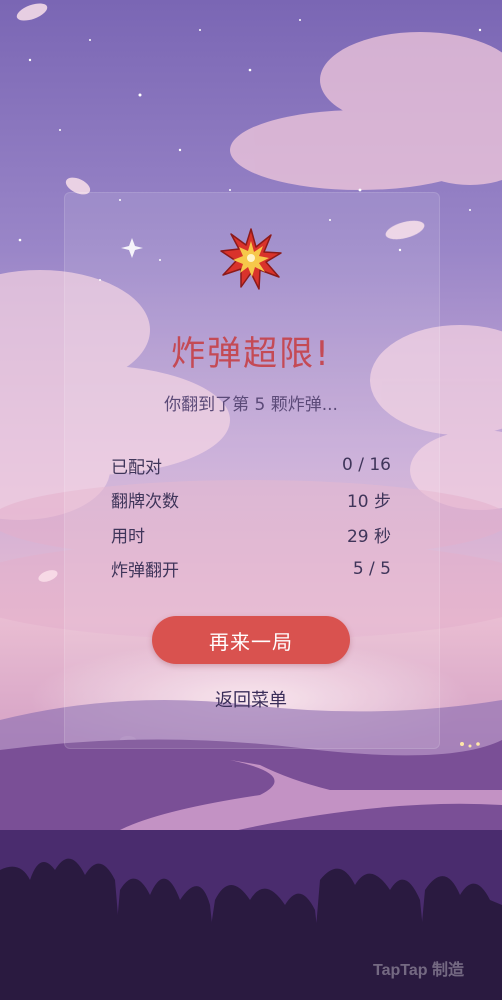 This screenshot has height=1000, width=502. I want to click on stat-value: 0 / 16, so click(366, 465).